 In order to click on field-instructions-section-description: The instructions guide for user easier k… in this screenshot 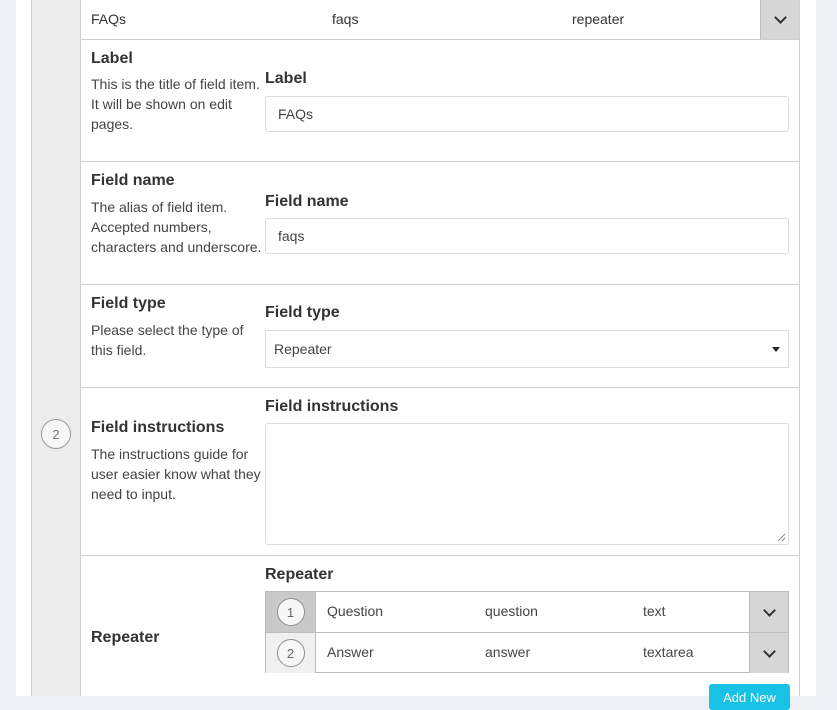, I will do `click(176, 474)`.